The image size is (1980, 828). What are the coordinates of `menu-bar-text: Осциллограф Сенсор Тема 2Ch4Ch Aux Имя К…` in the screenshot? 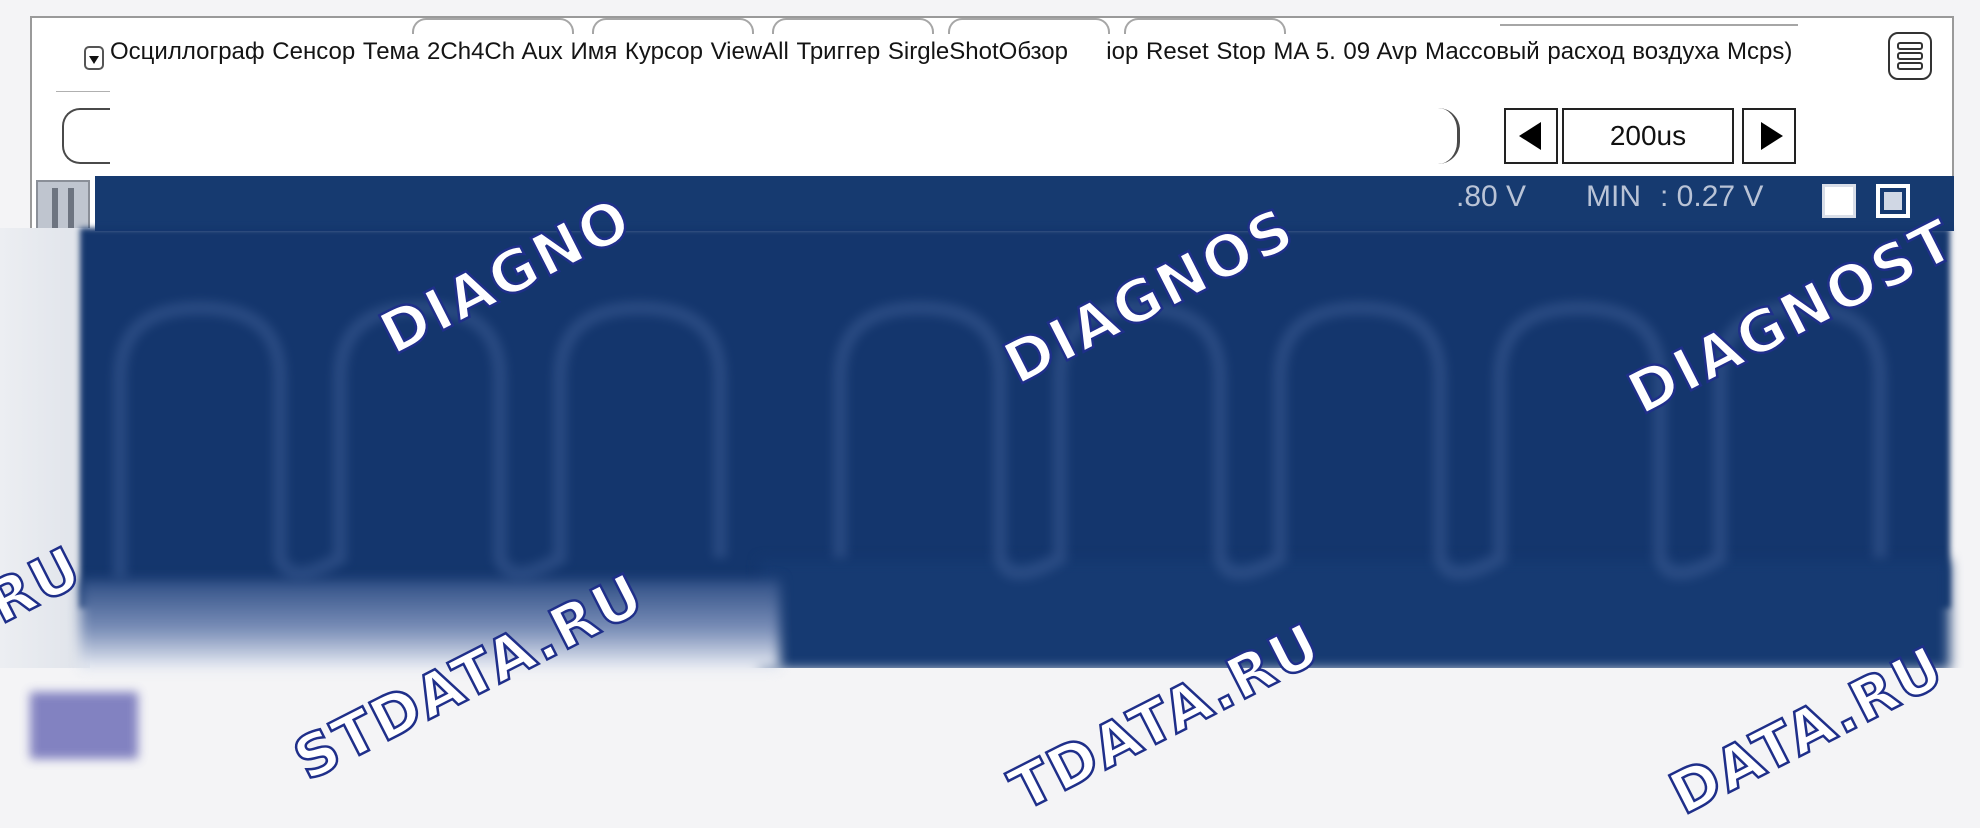 It's located at (990, 52).